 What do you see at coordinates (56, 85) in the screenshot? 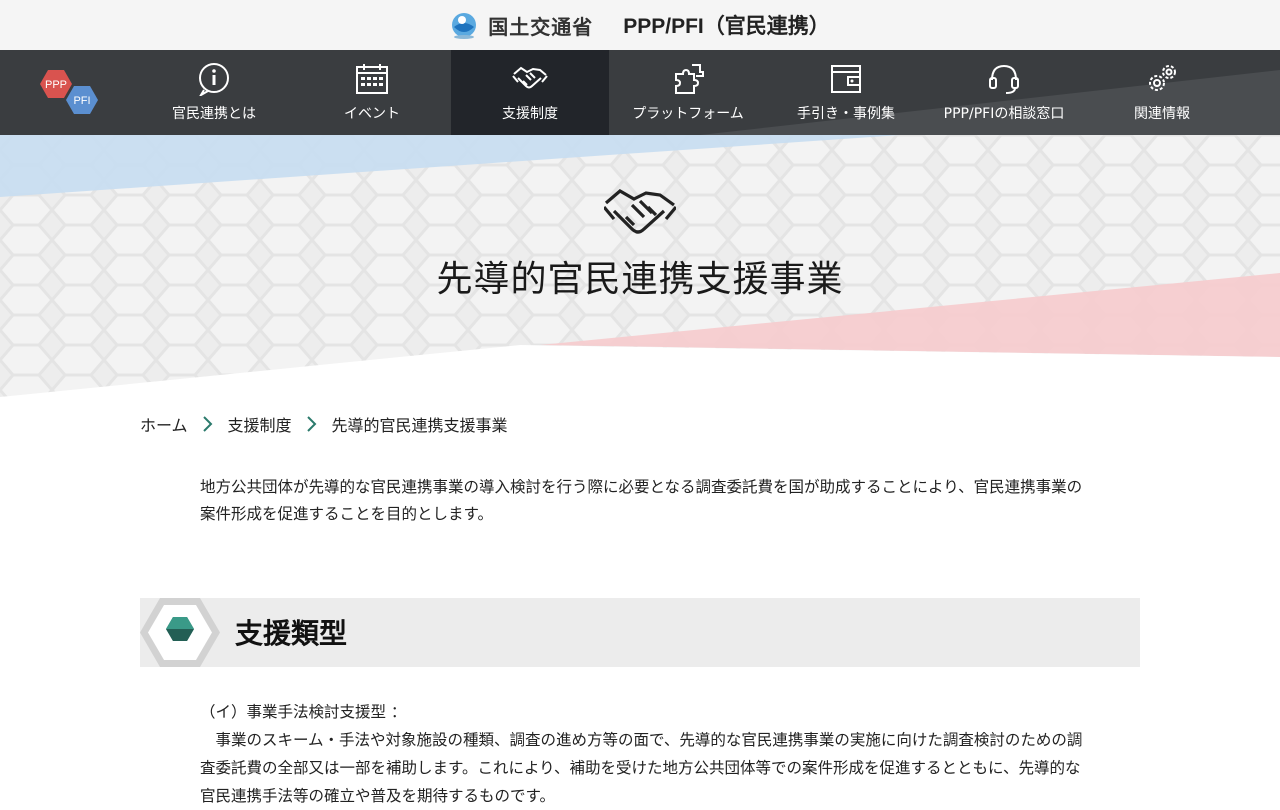
I see `logo-text-top: PPP` at bounding box center [56, 85].